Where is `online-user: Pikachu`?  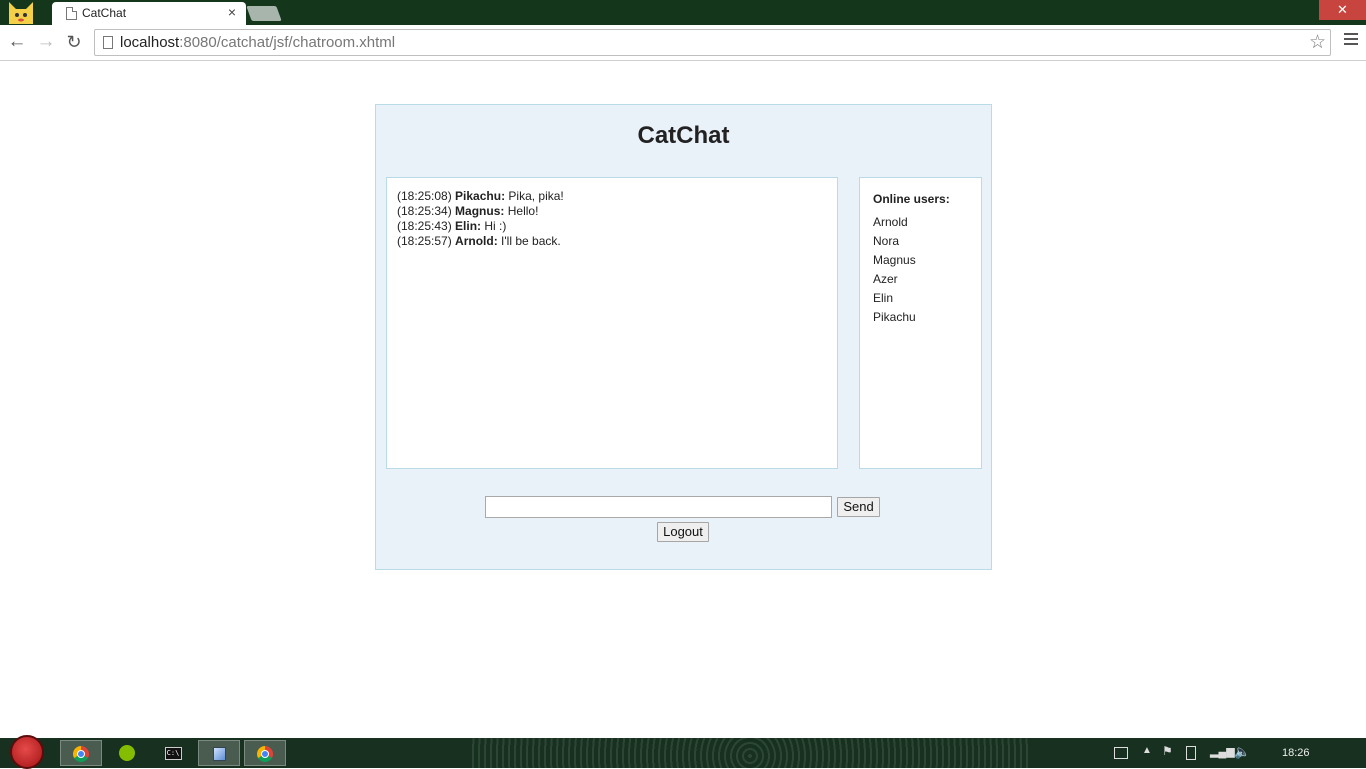 online-user: Pikachu is located at coordinates (894, 317).